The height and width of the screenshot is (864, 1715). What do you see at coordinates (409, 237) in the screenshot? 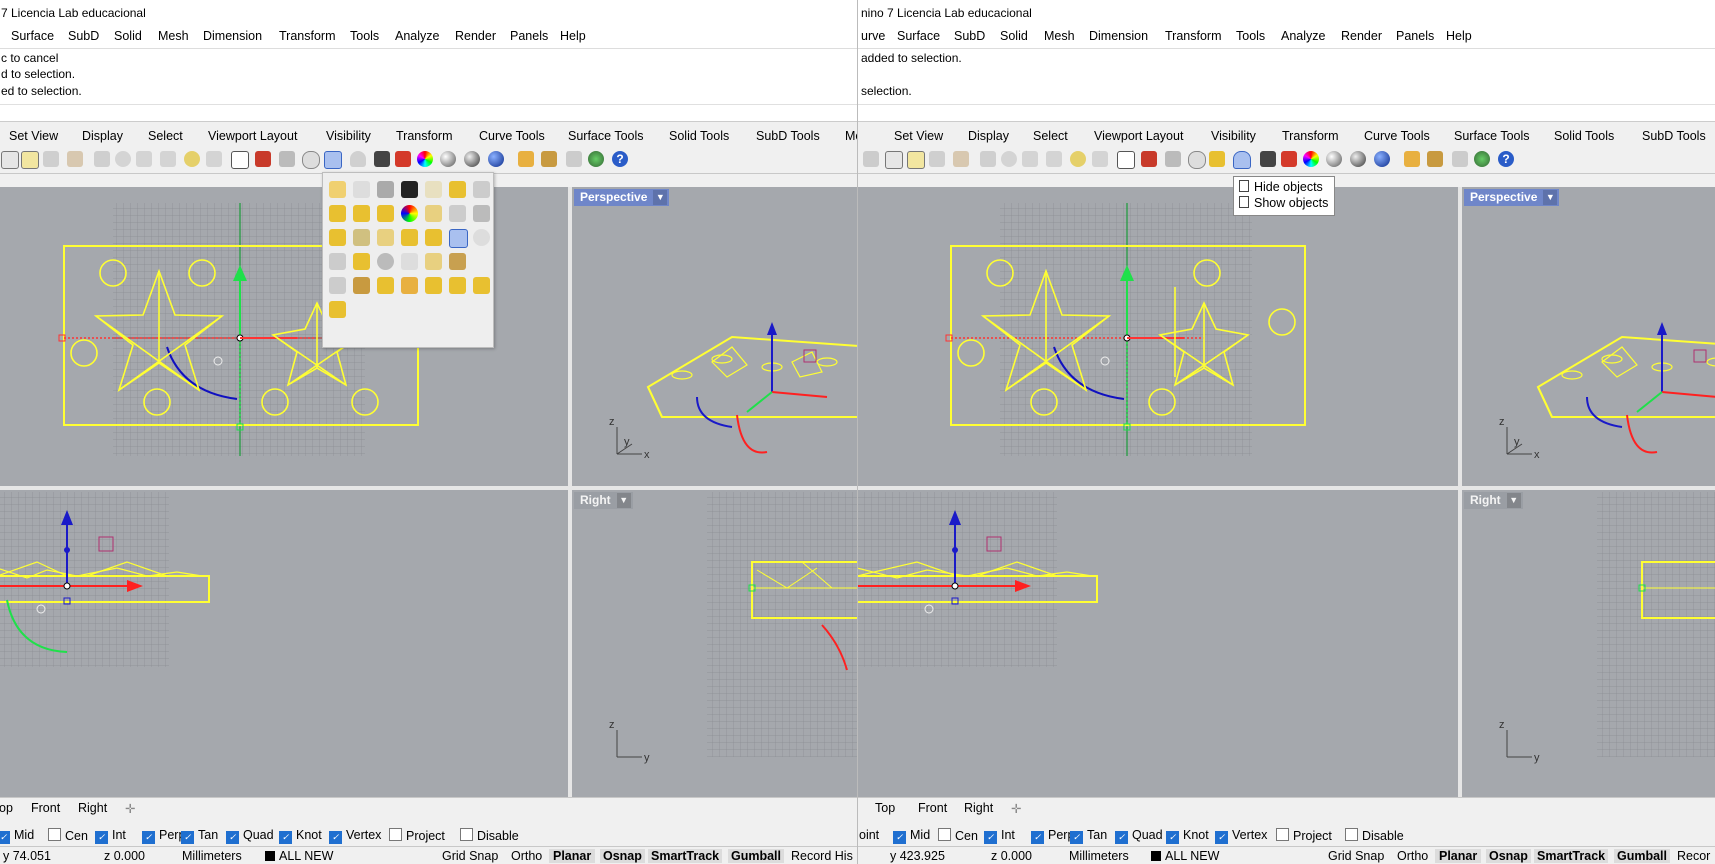
I see `extrusion-icon` at bounding box center [409, 237].